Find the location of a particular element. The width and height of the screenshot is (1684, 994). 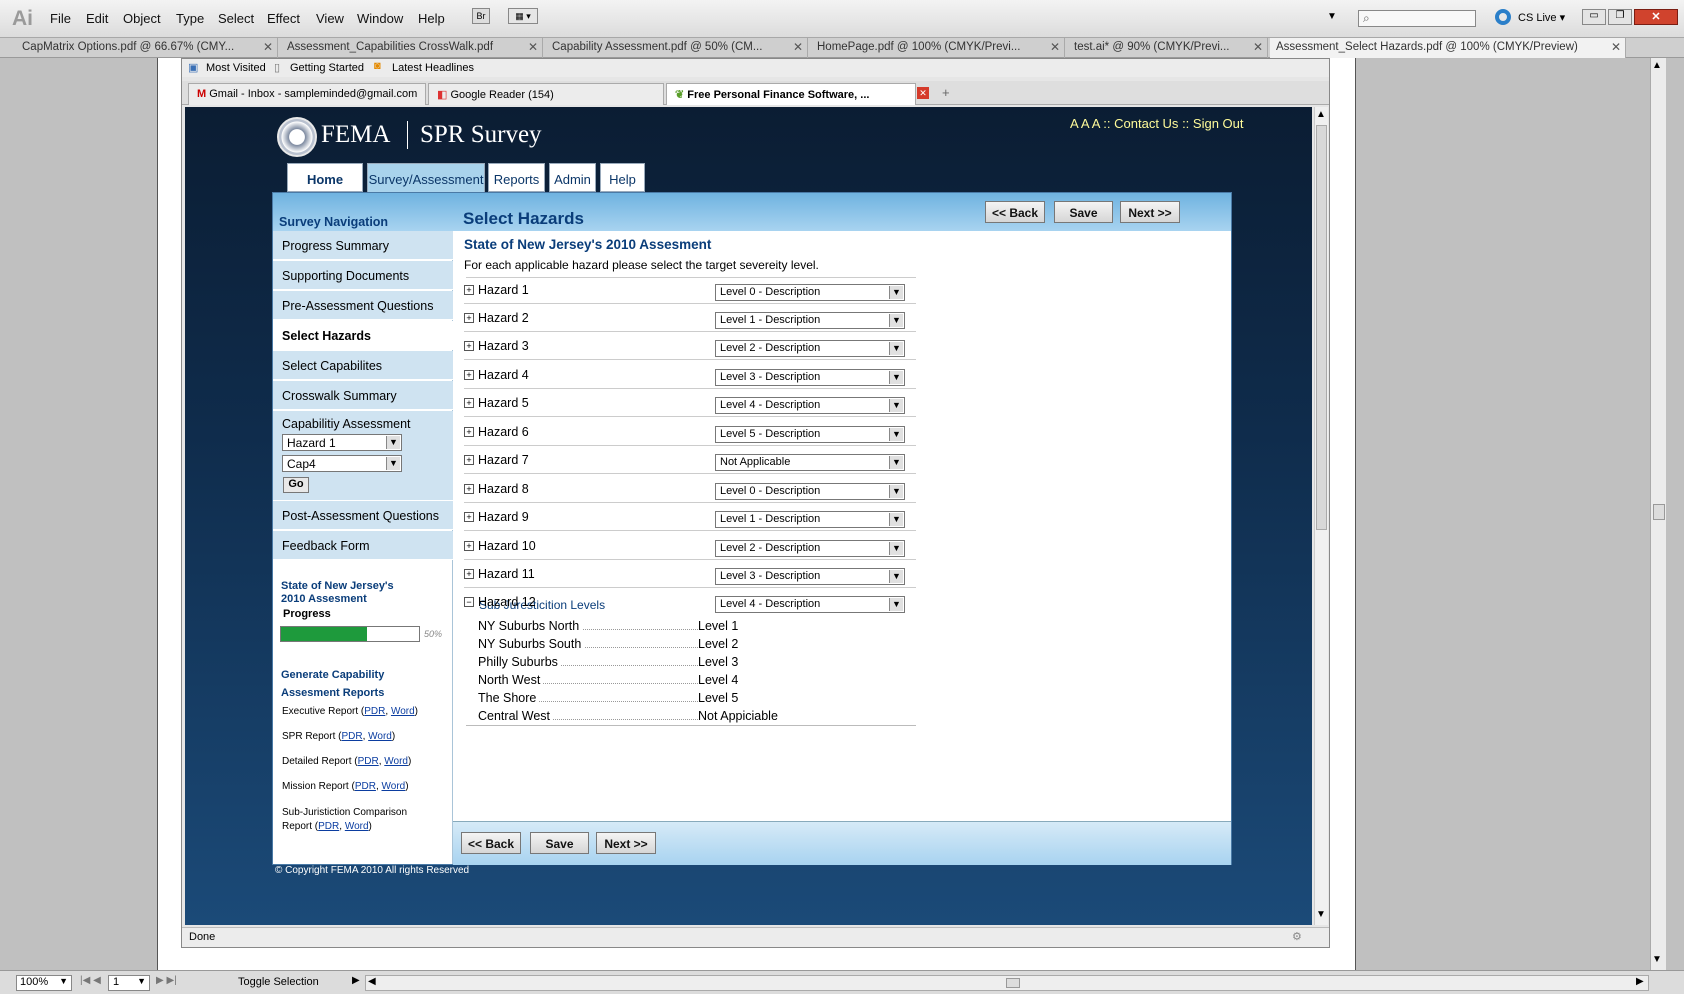

bookmark-getting-started: Getting Started is located at coordinates (327, 68).